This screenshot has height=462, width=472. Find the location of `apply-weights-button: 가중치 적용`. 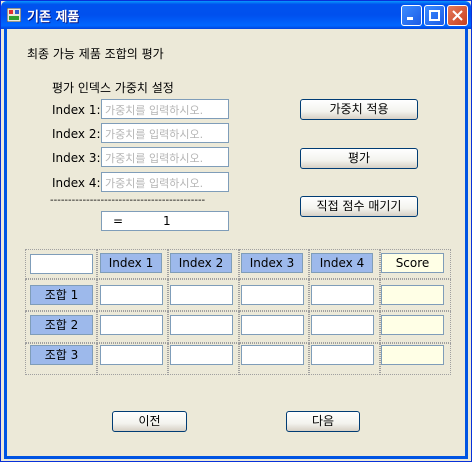

apply-weights-button: 가중치 적용 is located at coordinates (359, 109).